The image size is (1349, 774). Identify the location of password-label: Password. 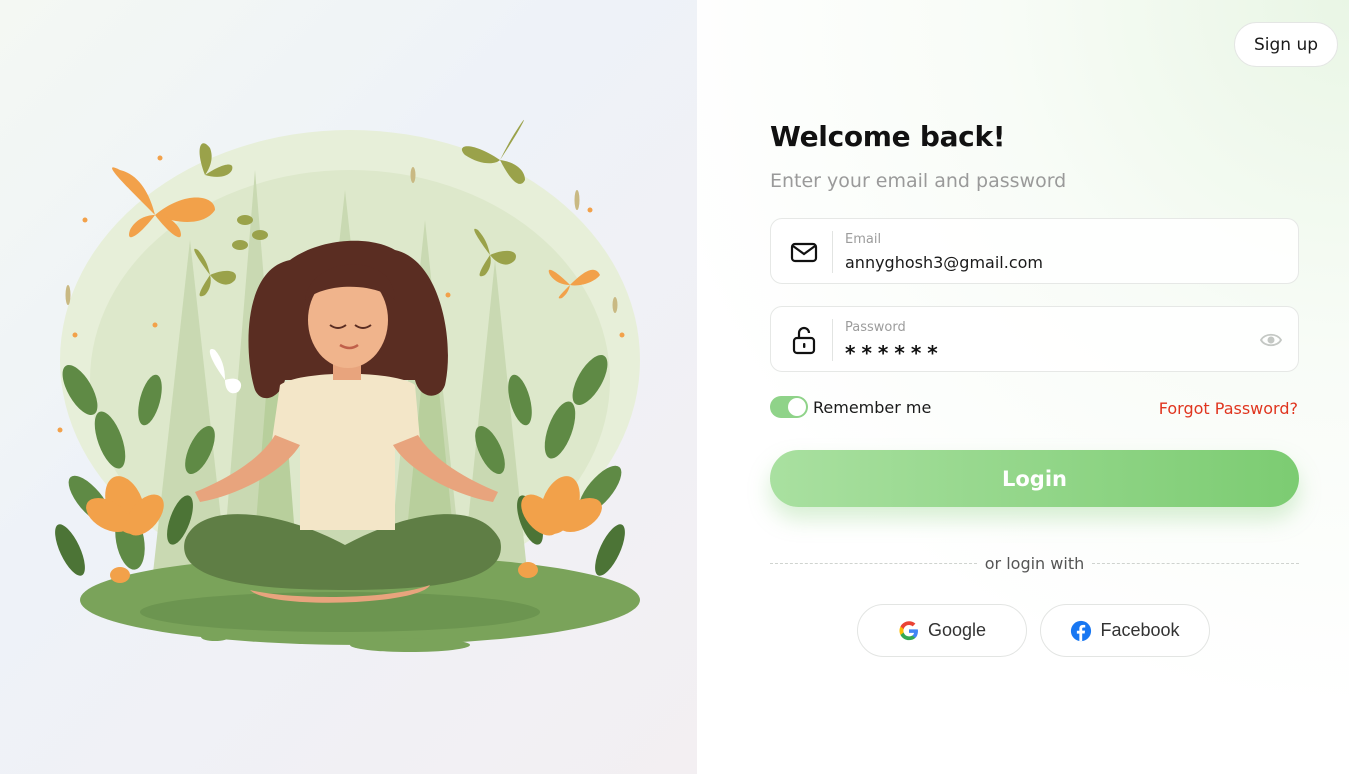
(875, 327).